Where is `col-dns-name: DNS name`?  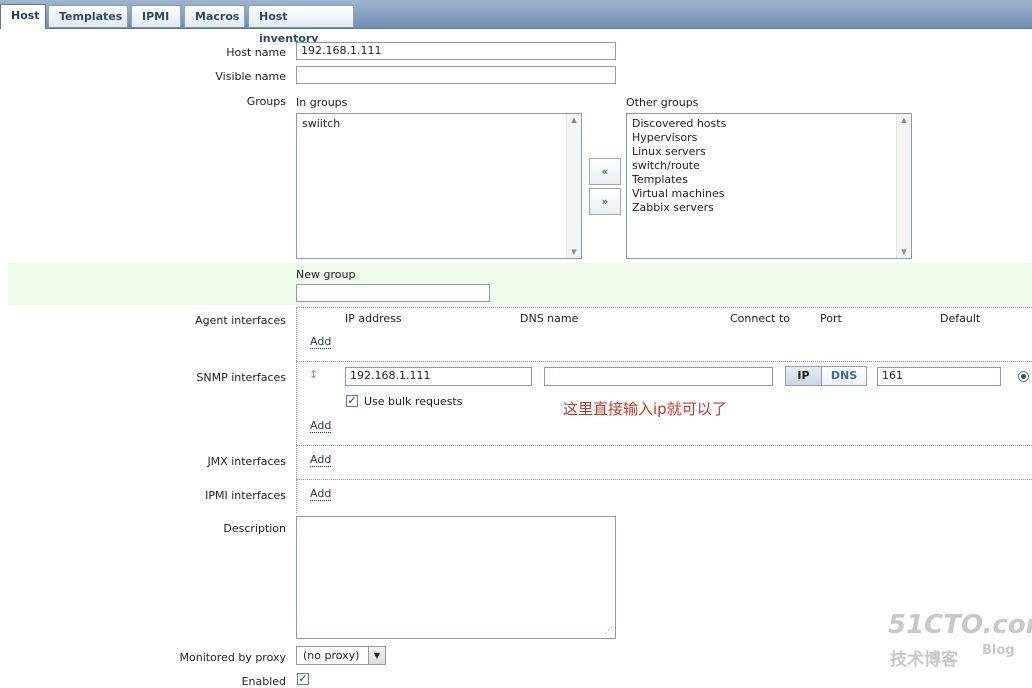 col-dns-name: DNS name is located at coordinates (549, 318).